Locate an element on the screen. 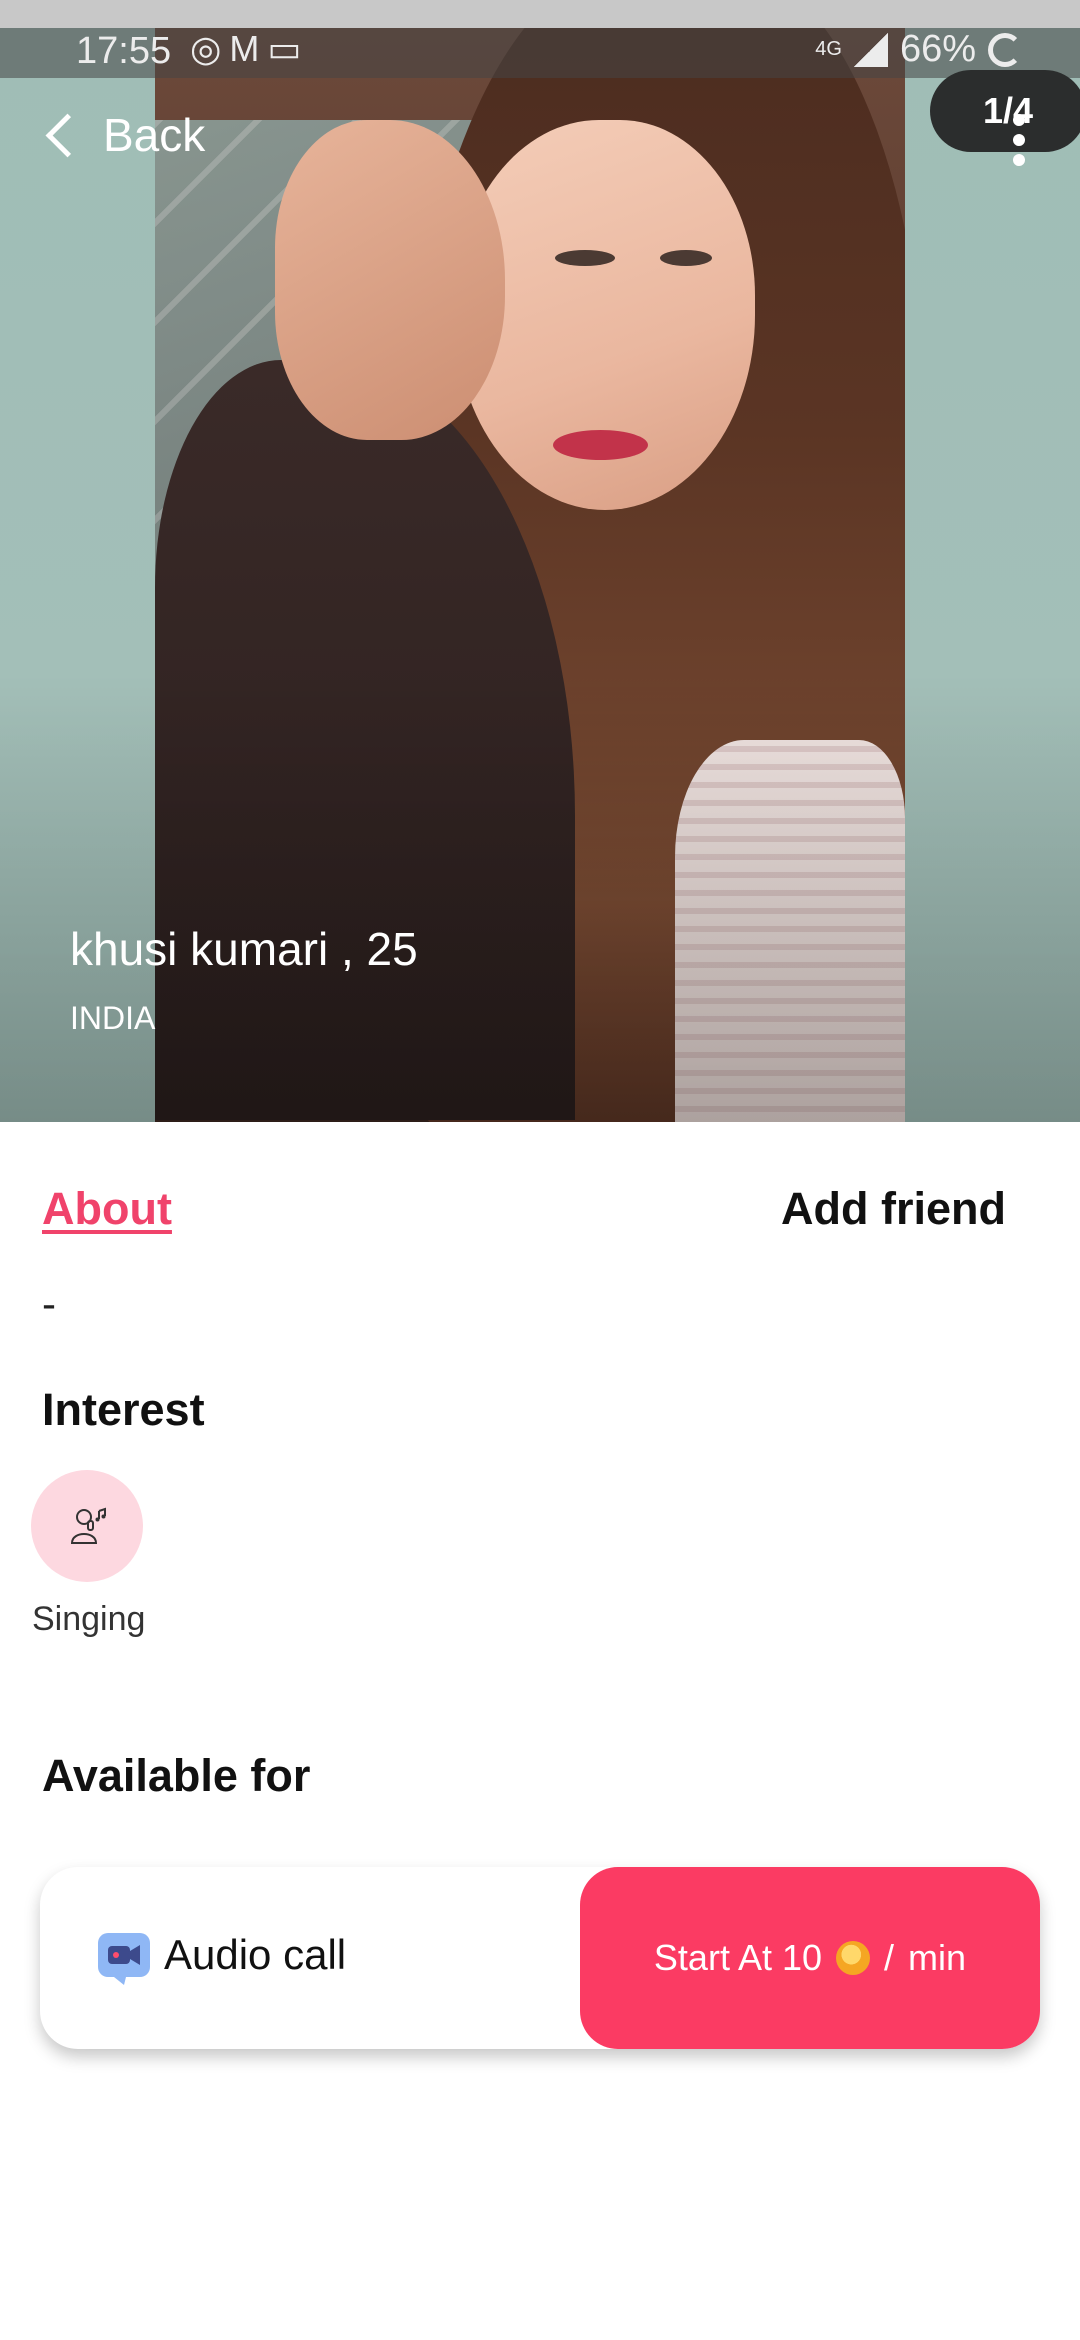 This screenshot has height=2340, width=1080. battery-icon is located at coordinates (1005, 49).